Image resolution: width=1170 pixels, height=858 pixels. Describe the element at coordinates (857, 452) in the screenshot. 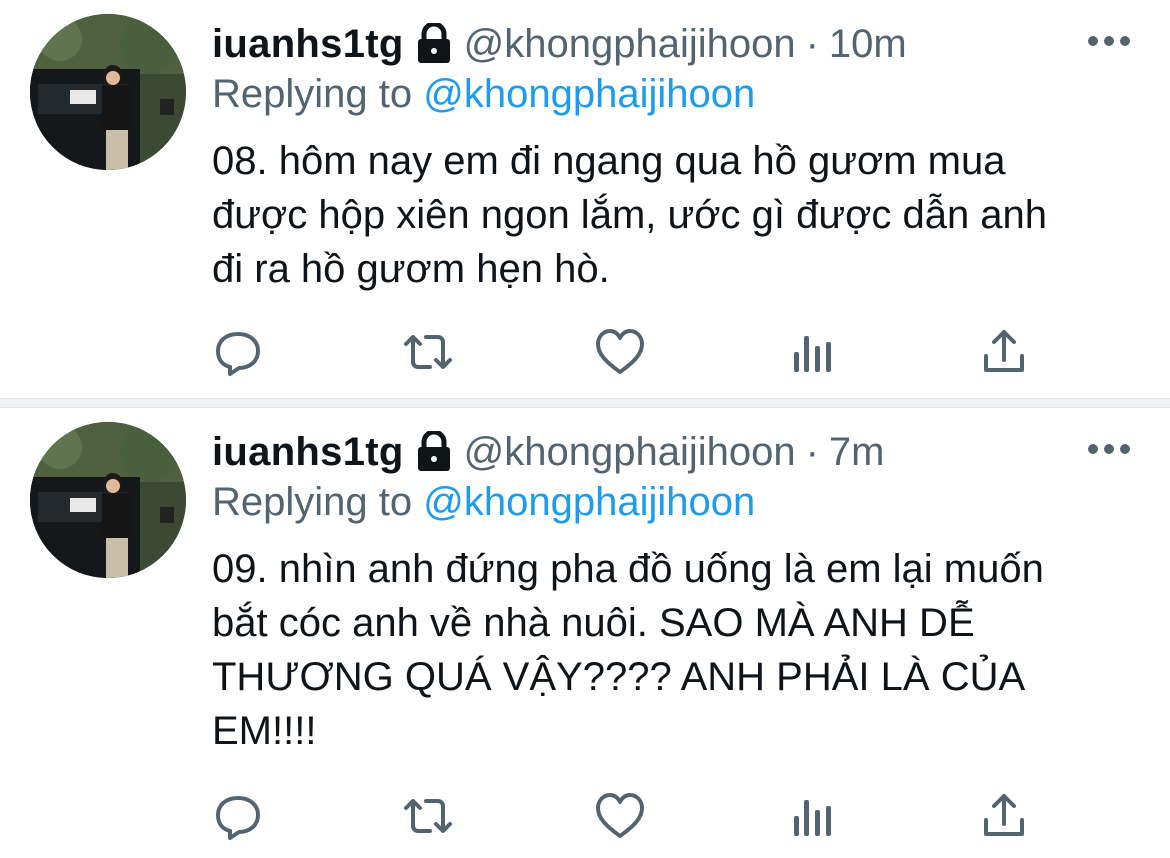

I see `timestamp: 7m` at that location.